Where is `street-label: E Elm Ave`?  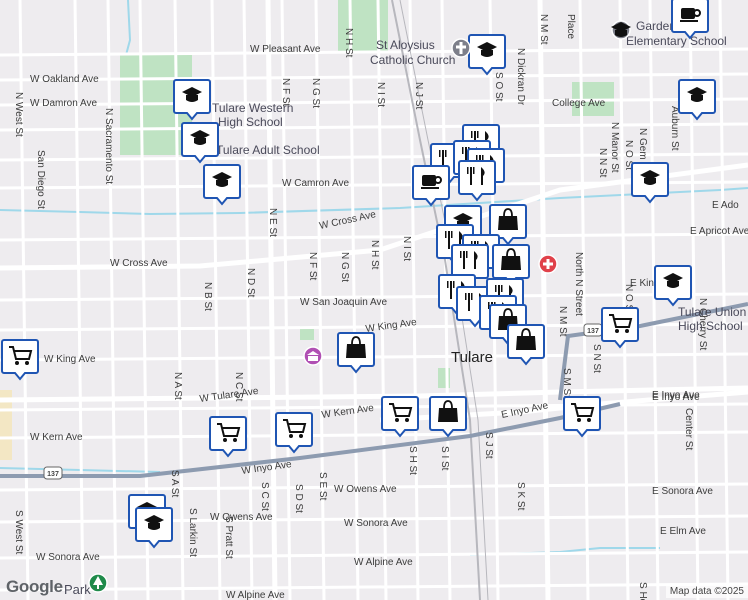
street-label: E Elm Ave is located at coordinates (683, 531).